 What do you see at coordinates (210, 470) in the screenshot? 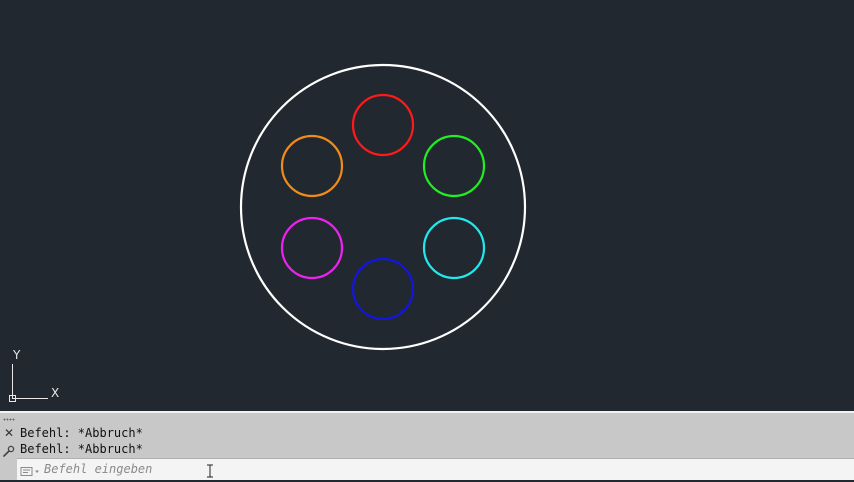
I see `text-cursor-icon` at bounding box center [210, 470].